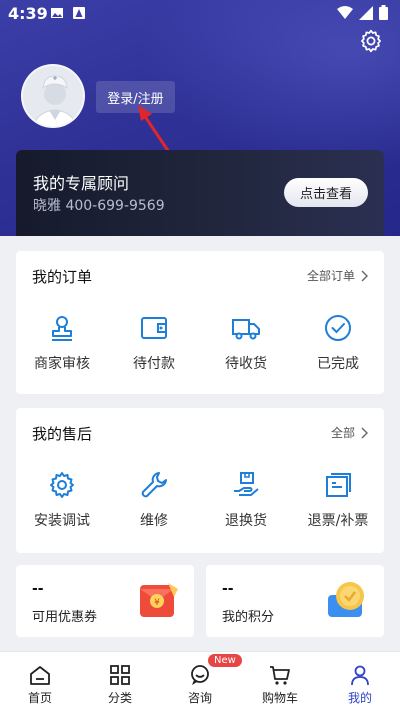 The width and height of the screenshot is (400, 711). Describe the element at coordinates (39, 698) in the screenshot. I see `tab-label: 首页` at that location.